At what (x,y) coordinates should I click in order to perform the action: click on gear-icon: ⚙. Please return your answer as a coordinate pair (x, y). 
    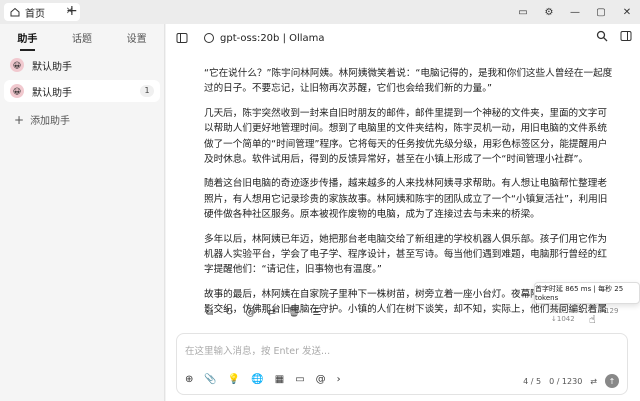
    Looking at the image, I should click on (549, 12).